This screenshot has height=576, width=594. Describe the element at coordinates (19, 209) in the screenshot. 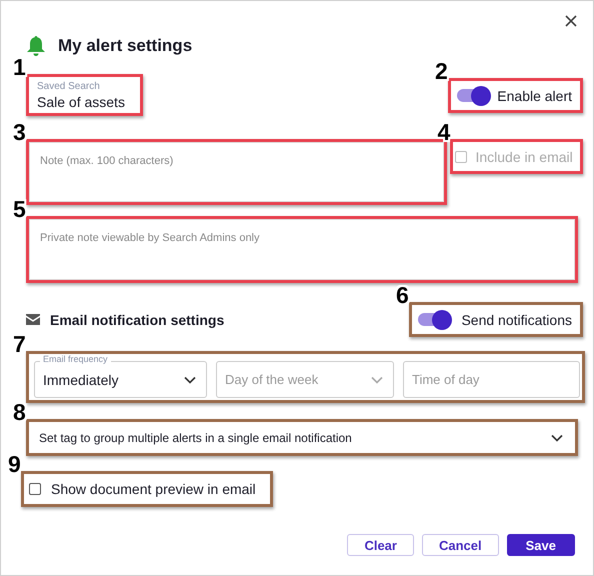

I see `callout-number: 5` at that location.